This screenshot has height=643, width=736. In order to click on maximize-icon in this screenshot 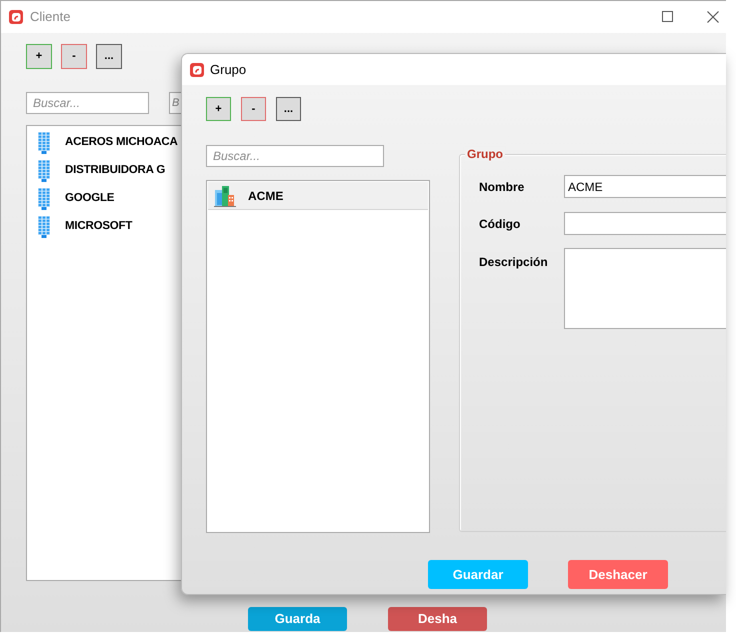, I will do `click(667, 16)`.